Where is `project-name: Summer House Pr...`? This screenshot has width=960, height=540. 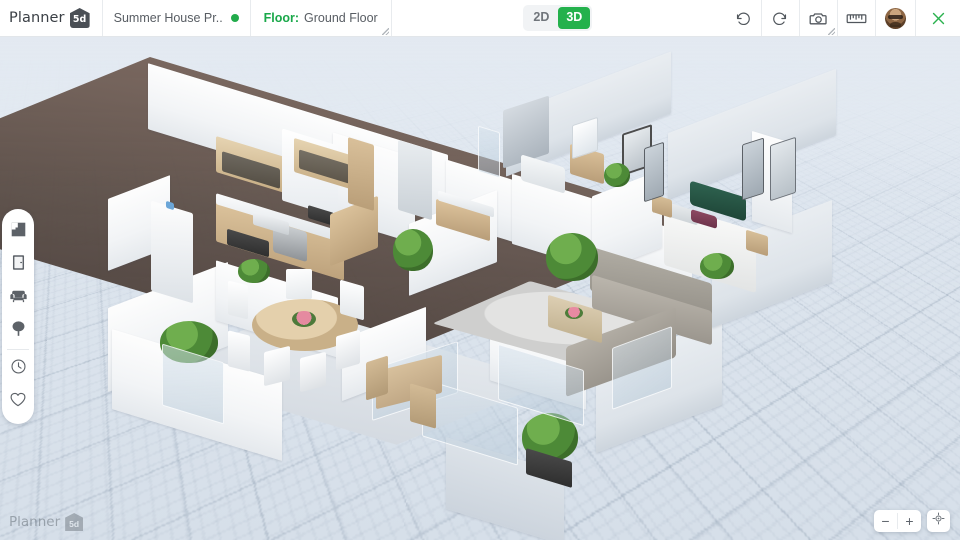
project-name: Summer House Pr... is located at coordinates (167, 18).